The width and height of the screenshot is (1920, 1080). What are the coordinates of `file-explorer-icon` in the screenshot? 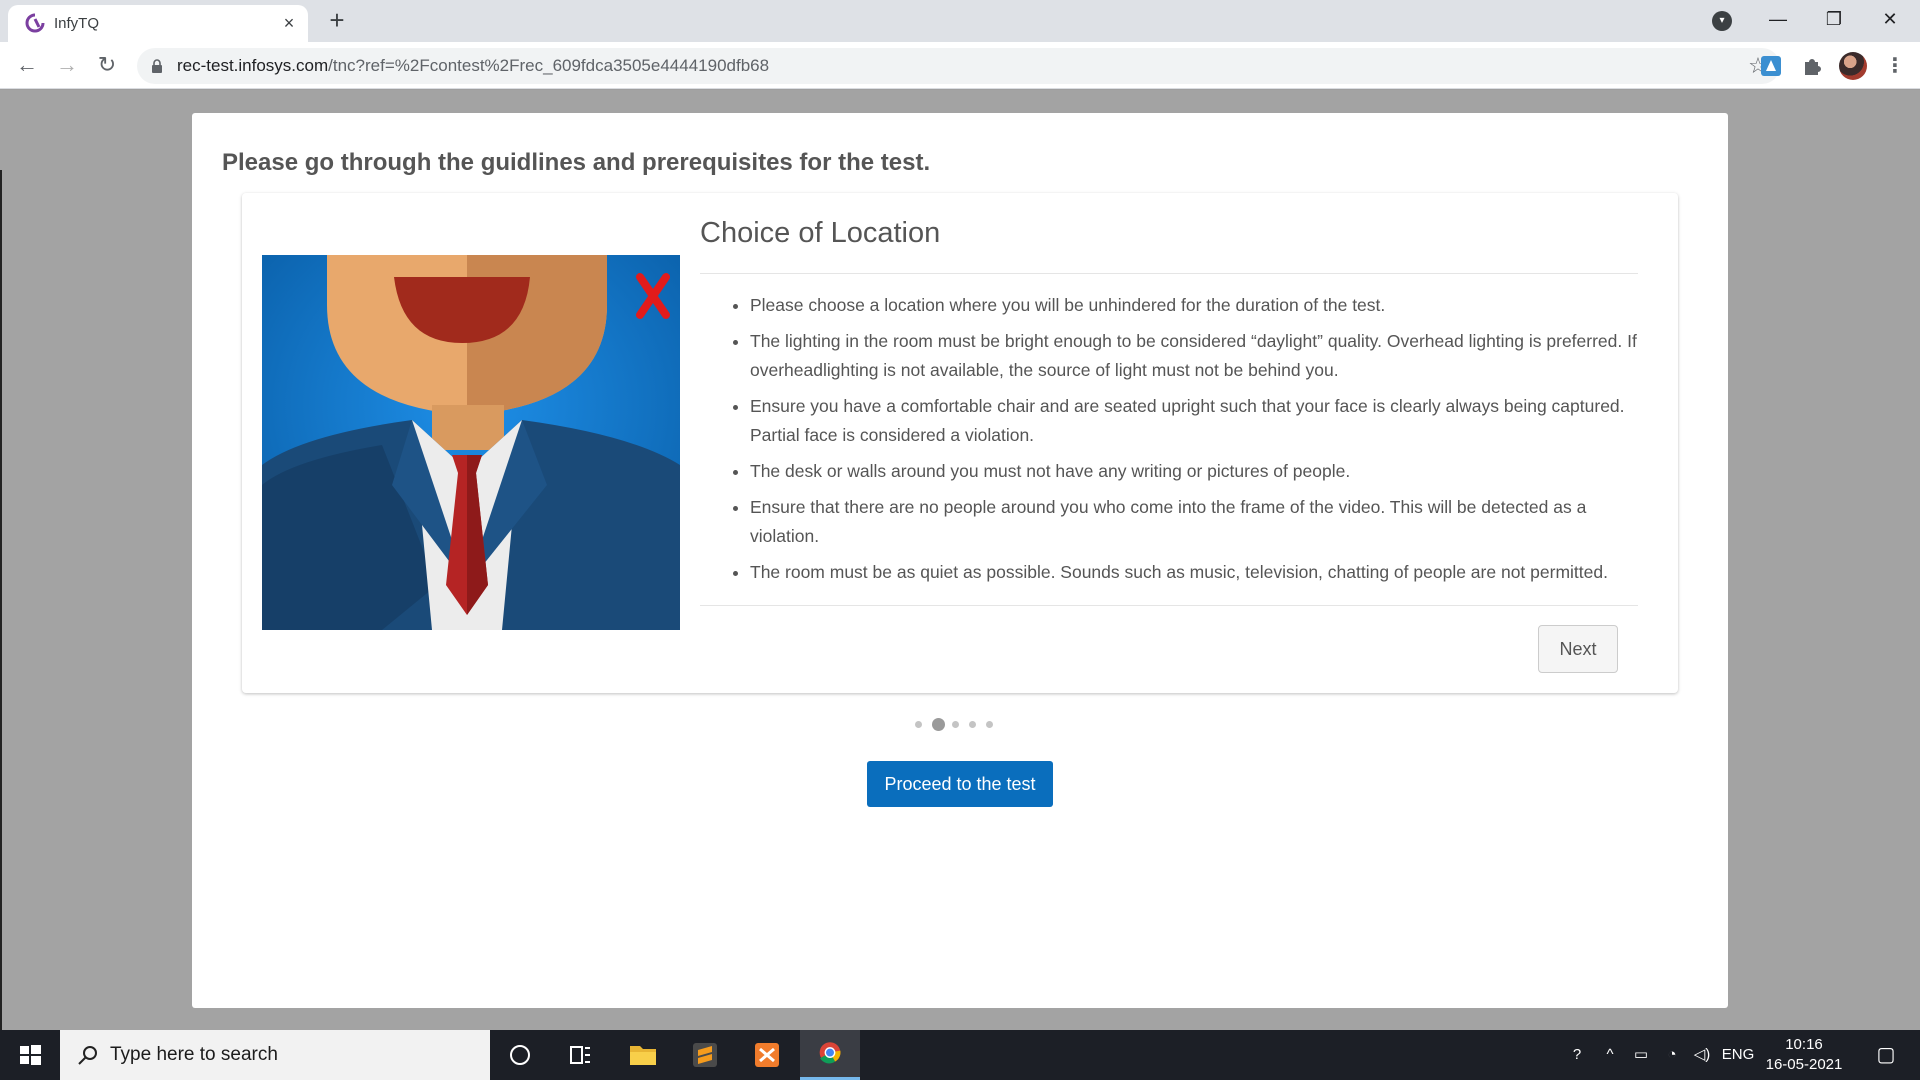 It's located at (643, 1055).